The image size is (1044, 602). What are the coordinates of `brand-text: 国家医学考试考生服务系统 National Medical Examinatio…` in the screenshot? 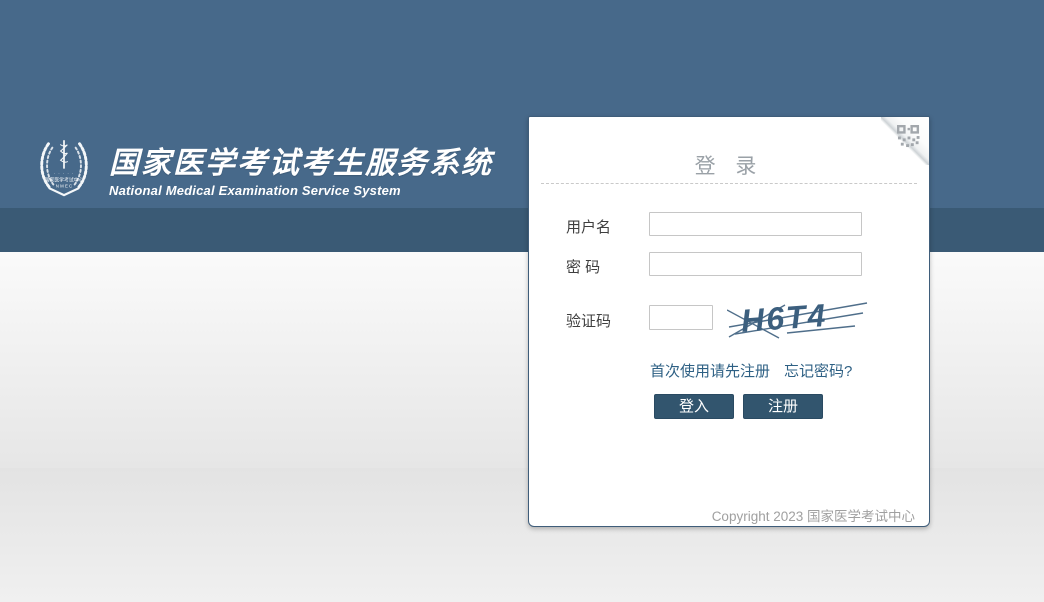 It's located at (301, 168).